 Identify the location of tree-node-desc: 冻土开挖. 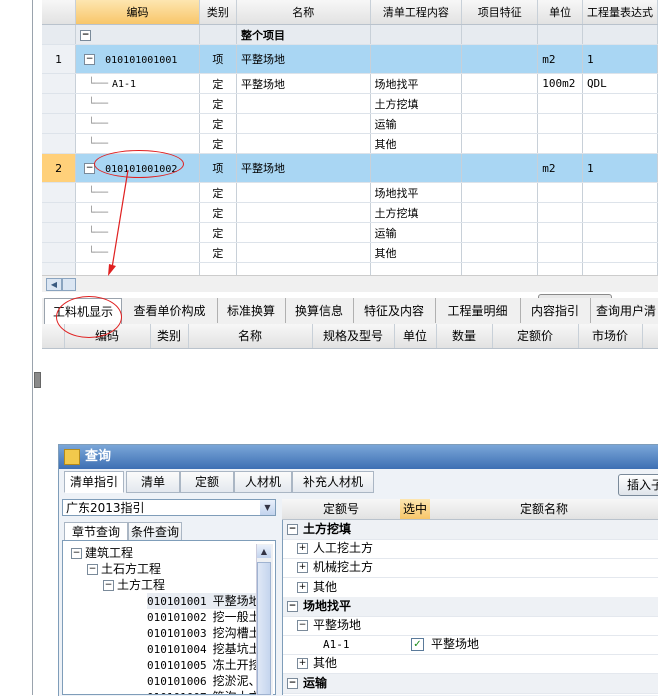
(236, 665).